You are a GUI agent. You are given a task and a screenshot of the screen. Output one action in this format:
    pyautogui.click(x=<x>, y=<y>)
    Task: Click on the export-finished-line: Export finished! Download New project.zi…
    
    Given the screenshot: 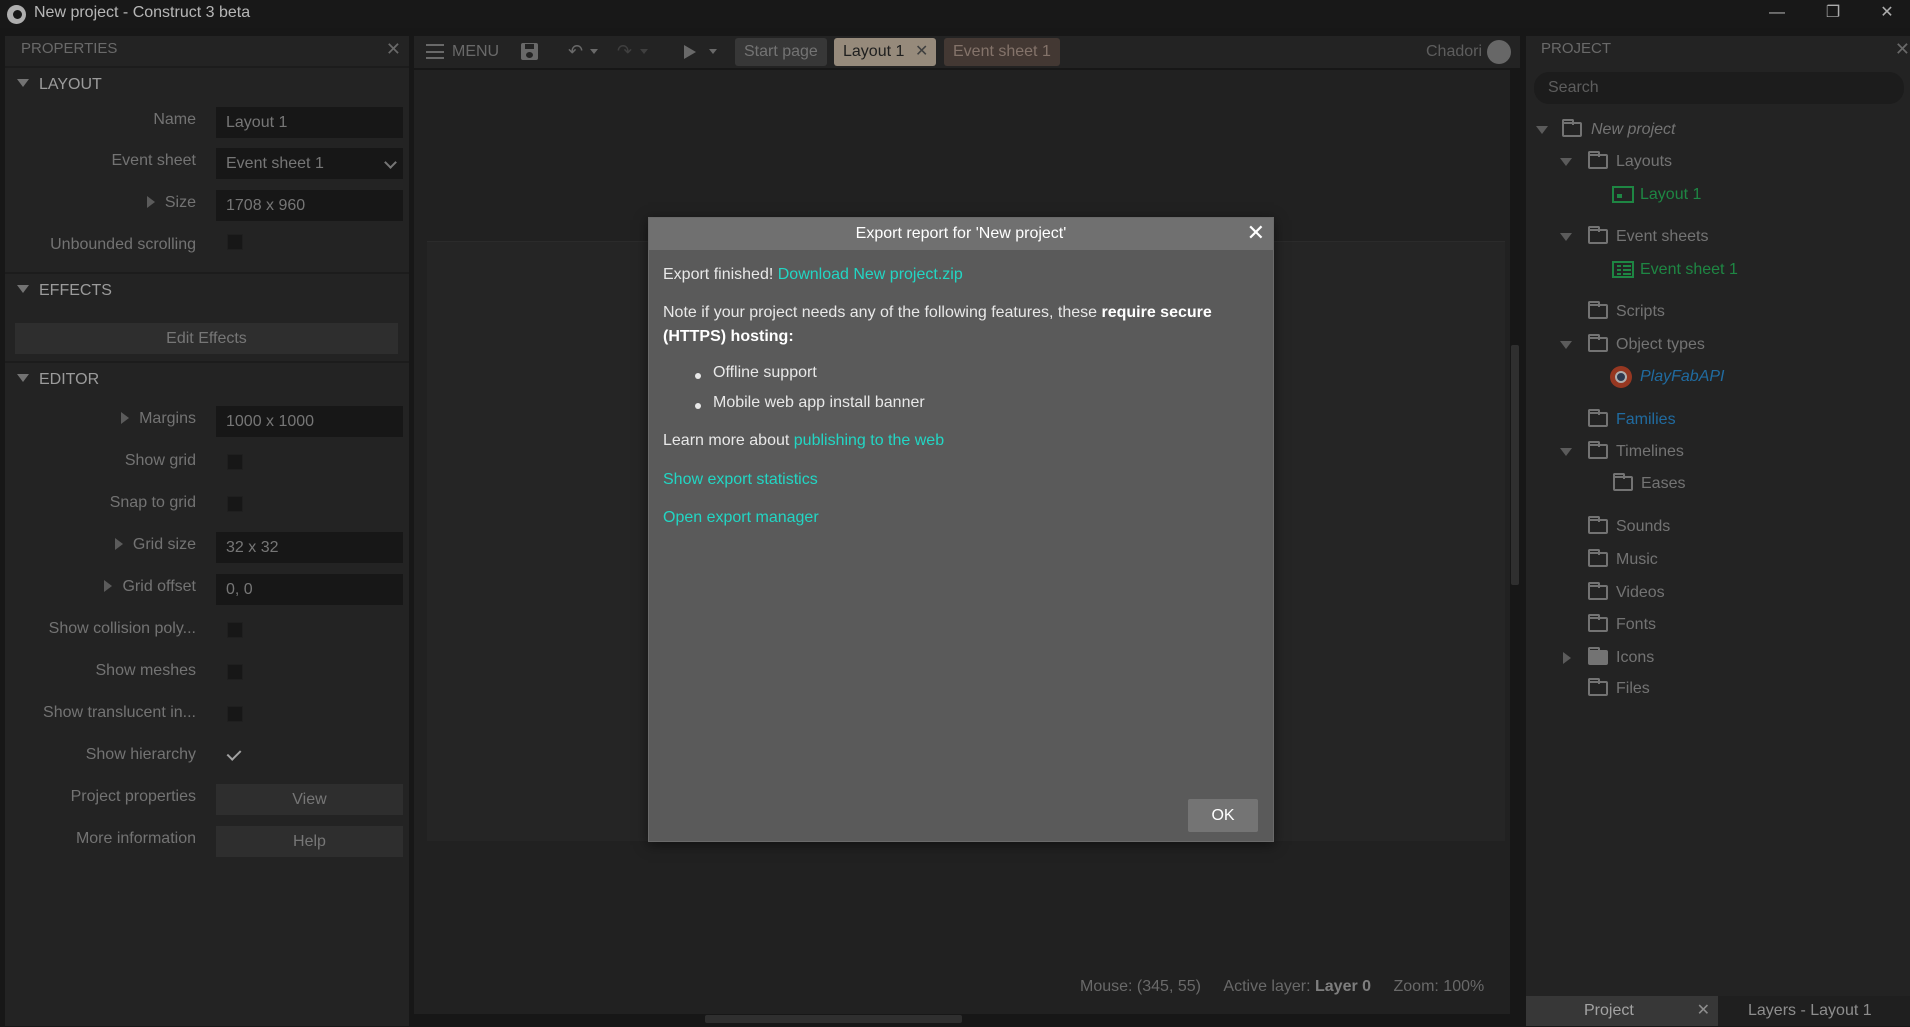 What is the action you would take?
    pyautogui.click(x=813, y=275)
    